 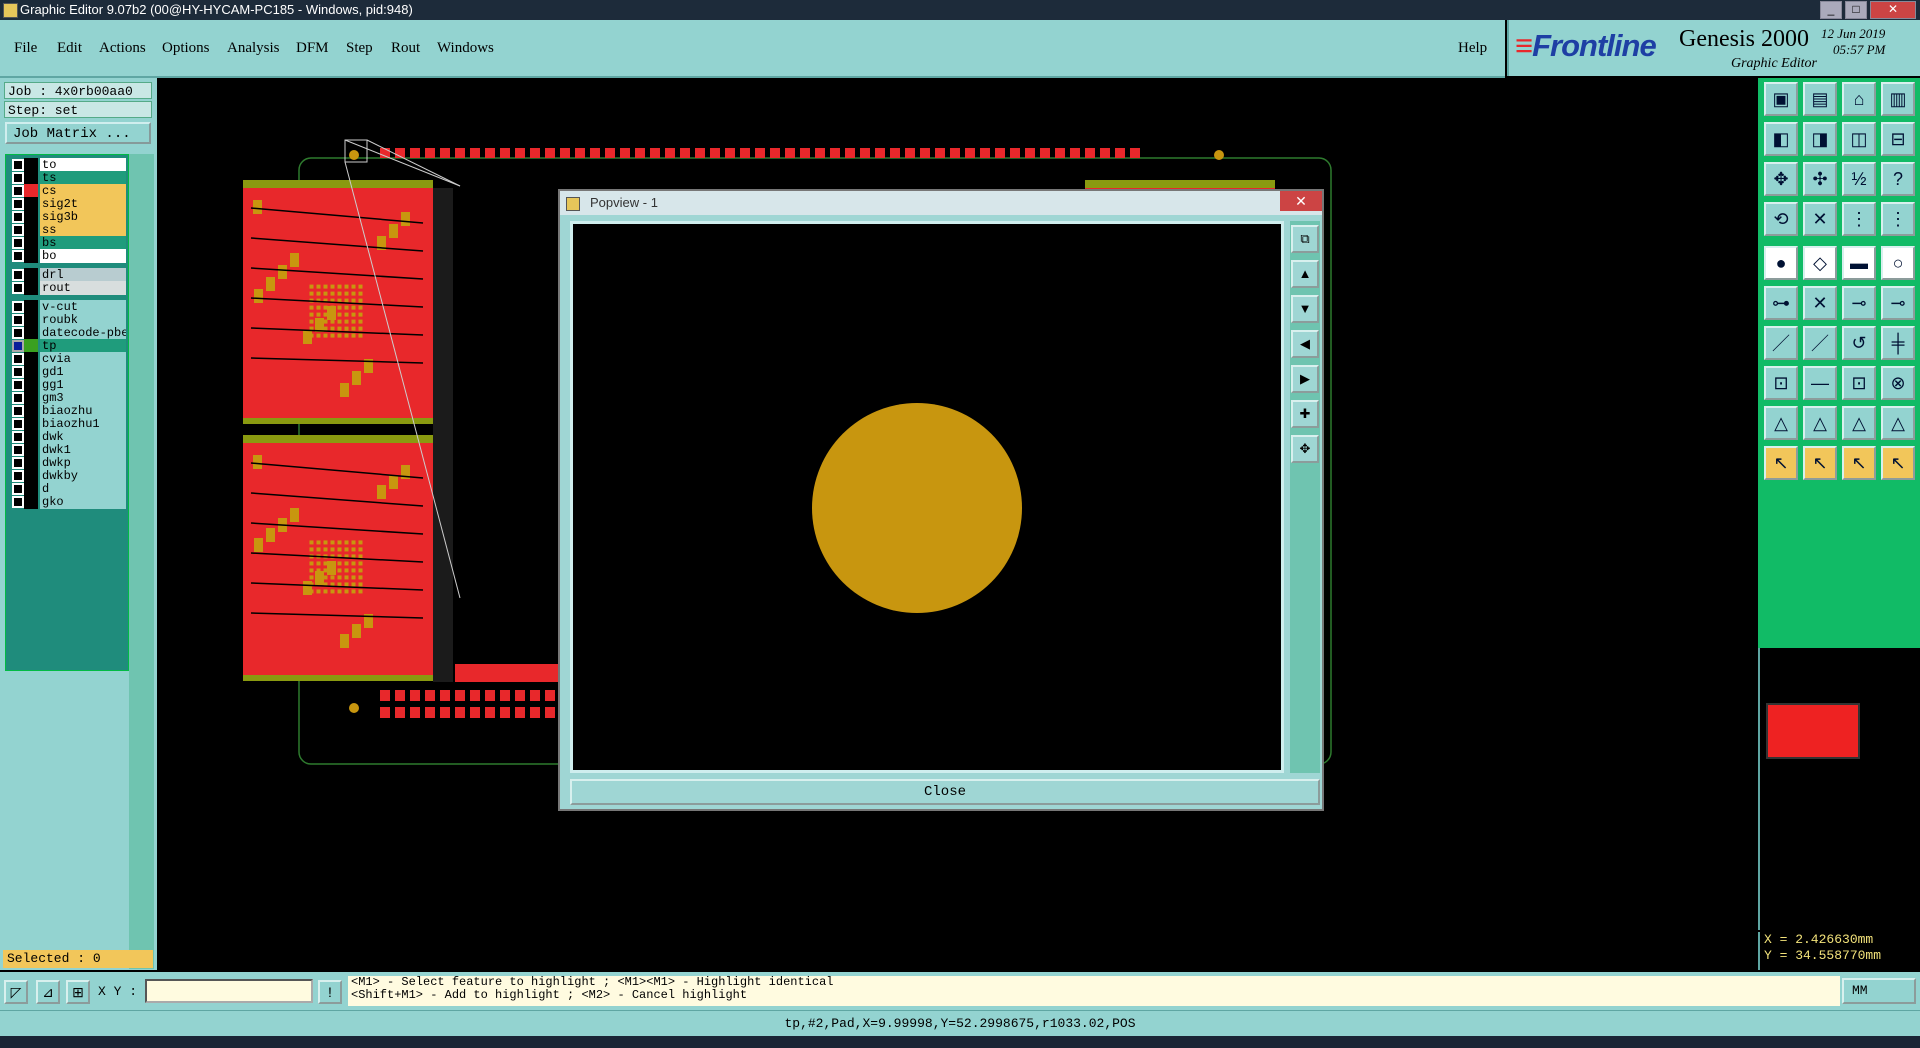 What do you see at coordinates (1305, 309) in the screenshot?
I see `popview-zoom-down-icon: ▼` at bounding box center [1305, 309].